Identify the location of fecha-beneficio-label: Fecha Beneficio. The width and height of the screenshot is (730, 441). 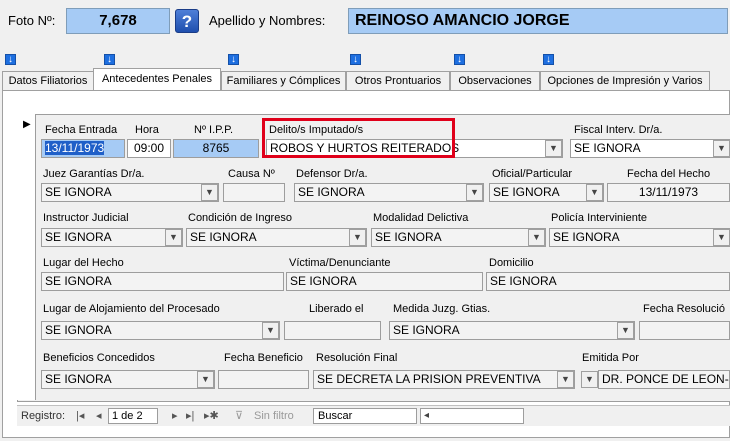
(263, 358).